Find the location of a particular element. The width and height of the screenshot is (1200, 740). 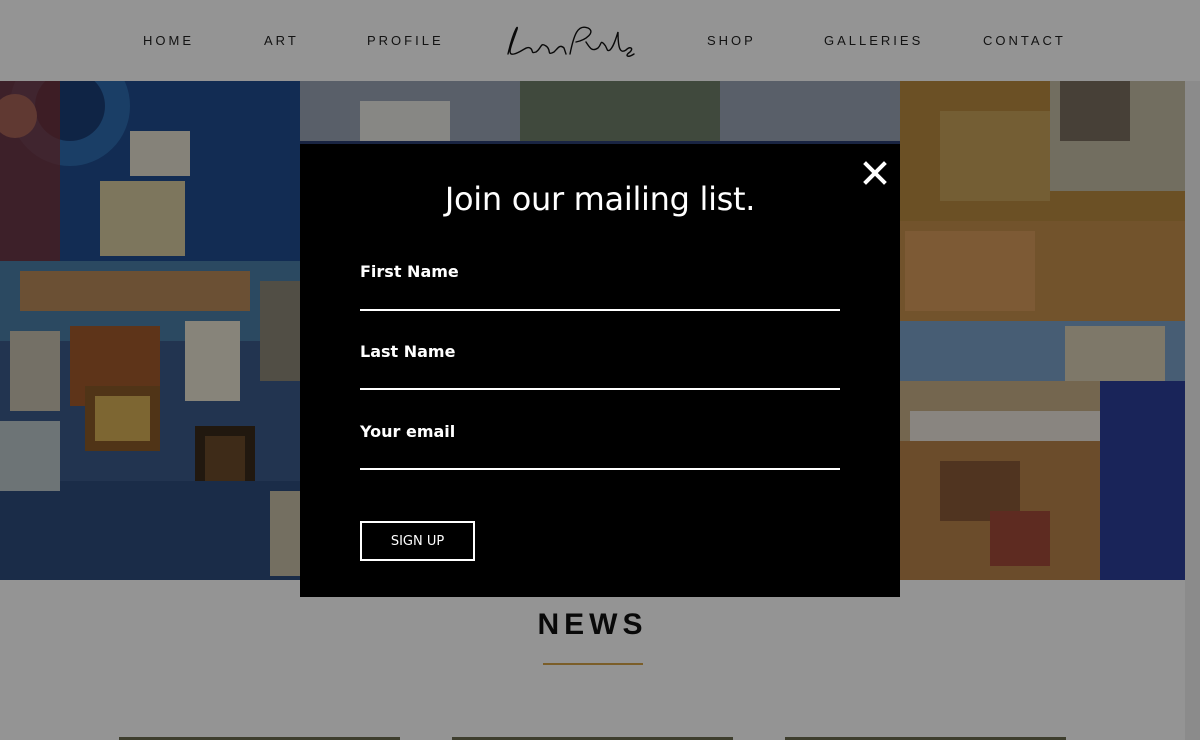

close-icon is located at coordinates (875, 173).